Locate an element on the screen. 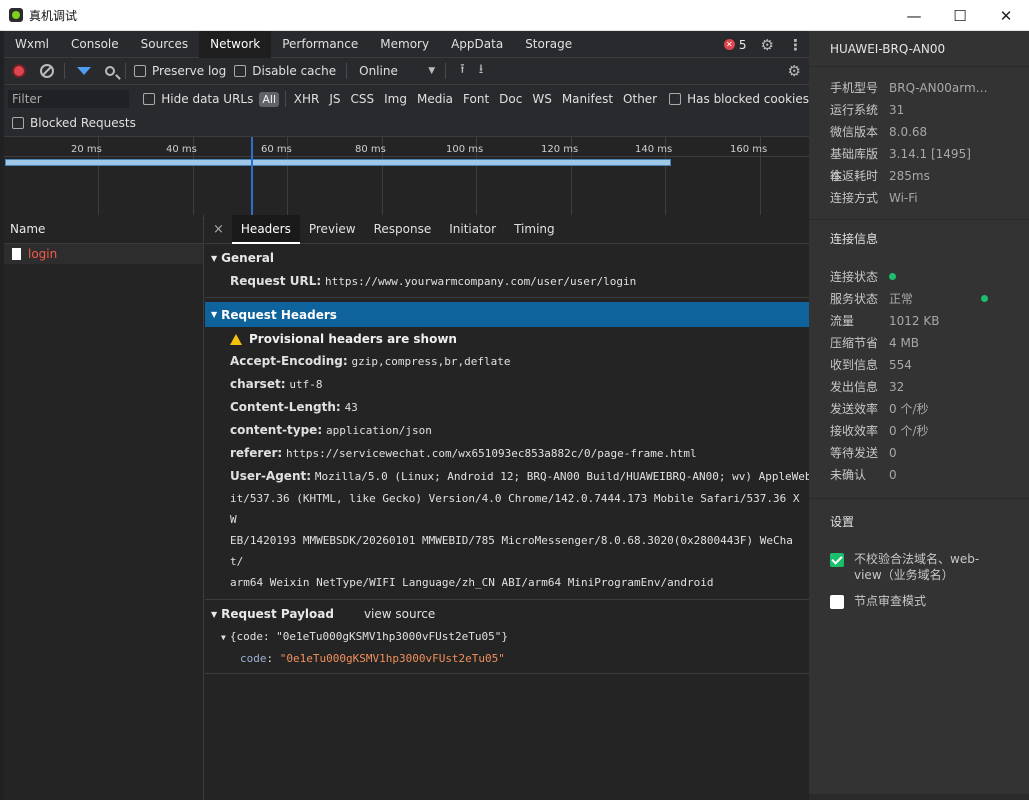 This screenshot has height=800, width=1029. type-filter-all: All is located at coordinates (269, 99).